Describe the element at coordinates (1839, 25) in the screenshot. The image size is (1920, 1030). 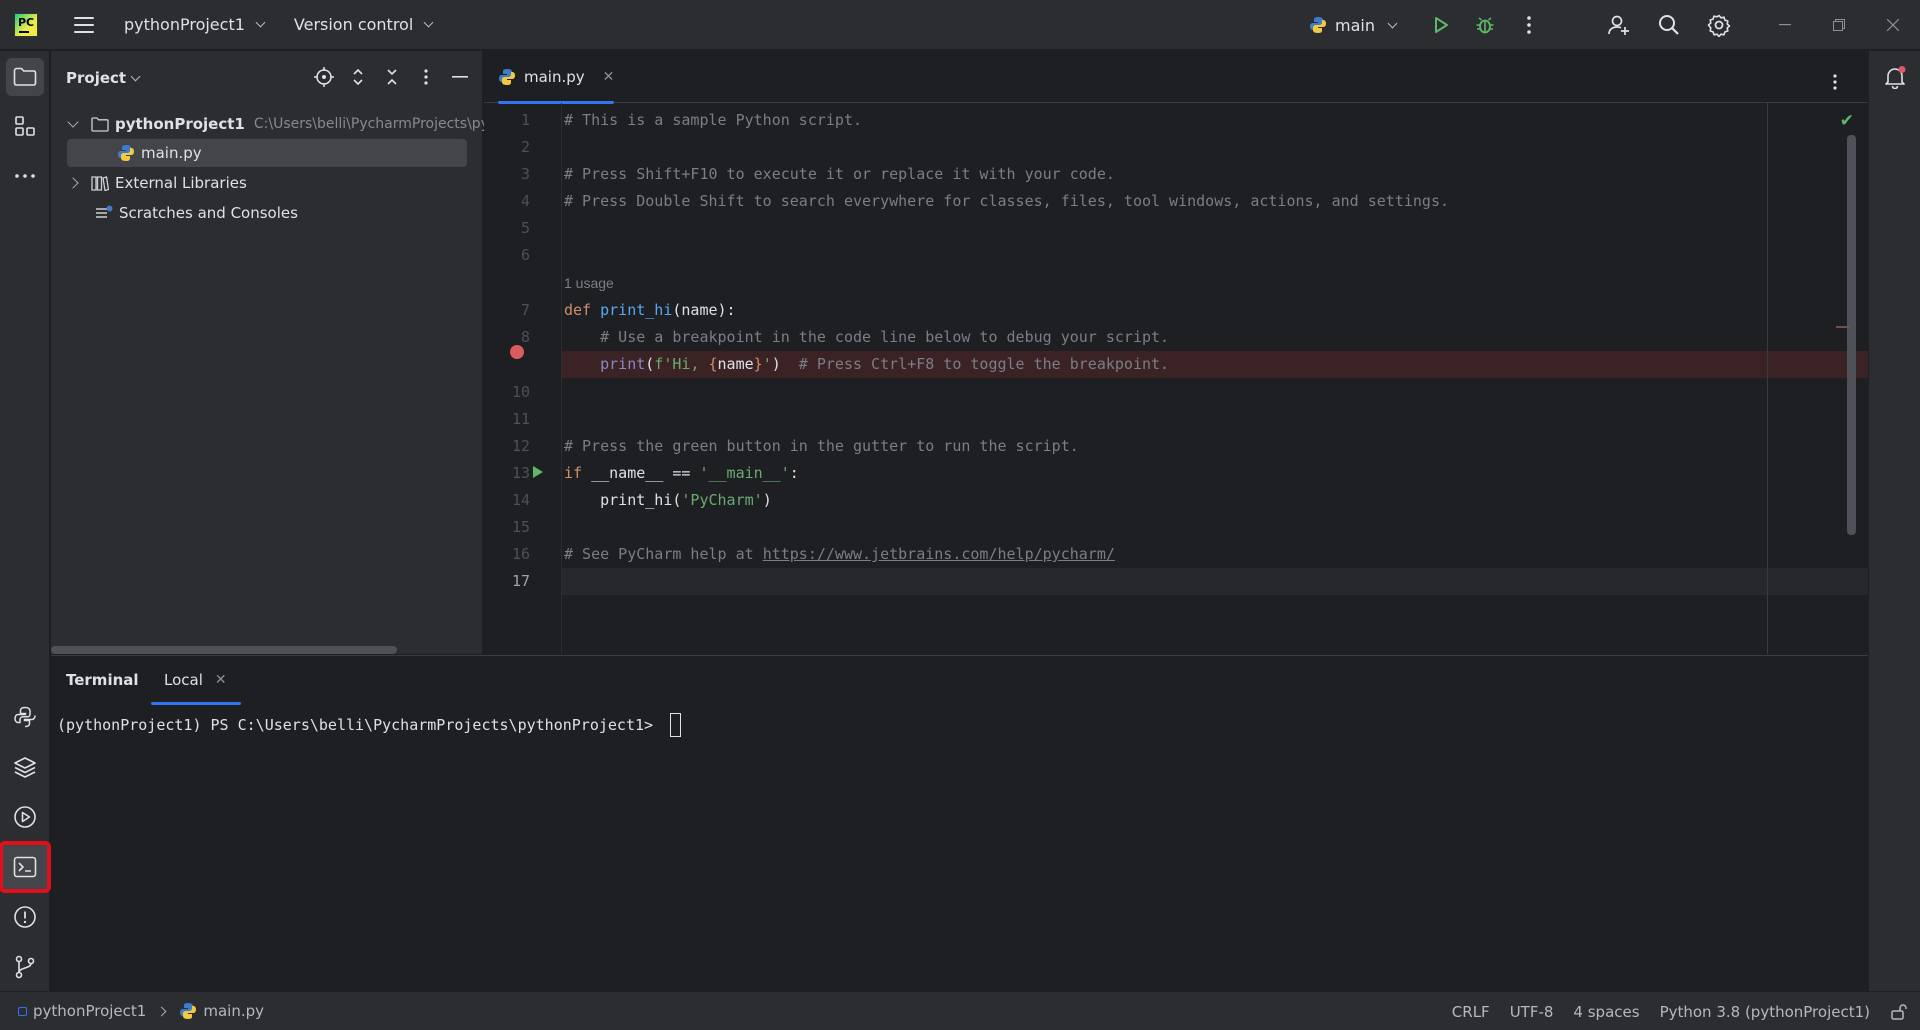
I see `restore-button` at that location.